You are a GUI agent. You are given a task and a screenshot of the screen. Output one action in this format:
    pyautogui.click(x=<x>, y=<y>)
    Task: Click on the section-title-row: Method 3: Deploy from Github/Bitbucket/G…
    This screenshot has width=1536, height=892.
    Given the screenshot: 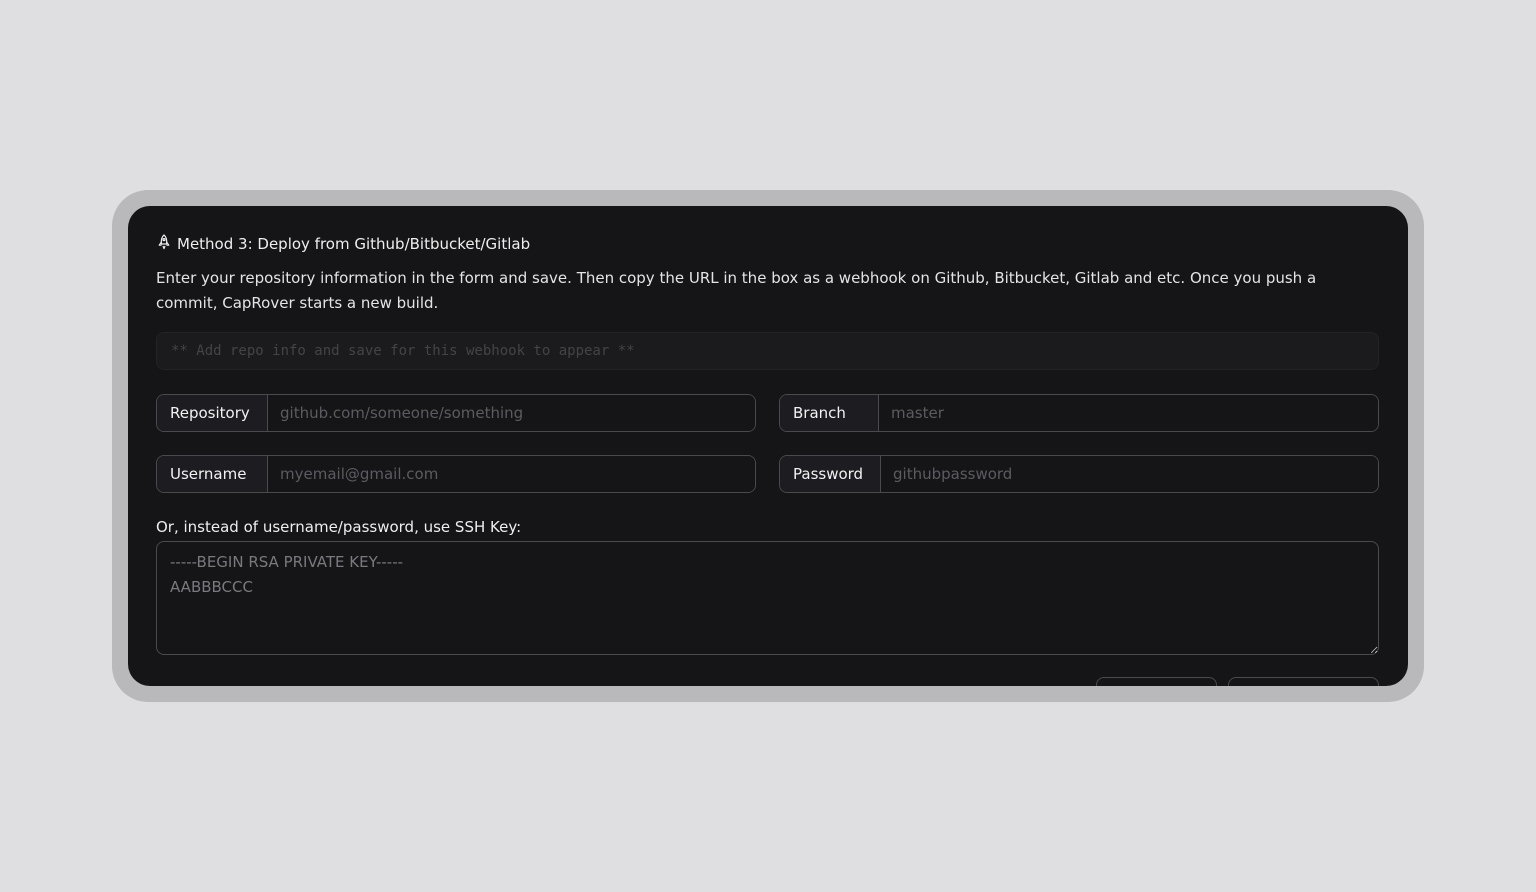 What is the action you would take?
    pyautogui.click(x=343, y=244)
    